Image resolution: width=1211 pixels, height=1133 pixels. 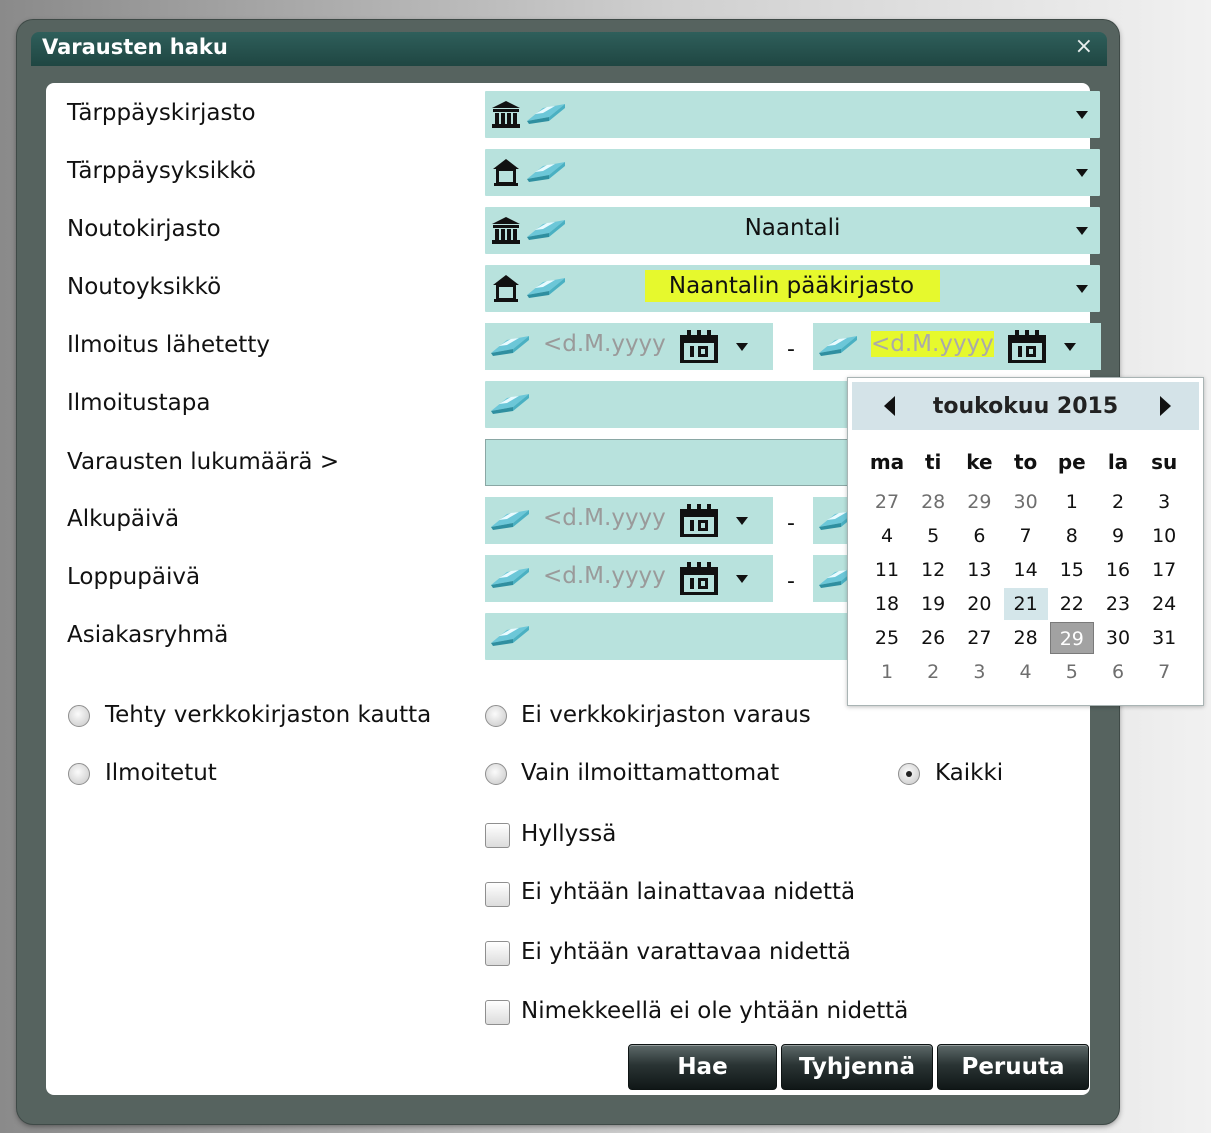 I want to click on cancel-button: Peruuta, so click(x=1013, y=1067).